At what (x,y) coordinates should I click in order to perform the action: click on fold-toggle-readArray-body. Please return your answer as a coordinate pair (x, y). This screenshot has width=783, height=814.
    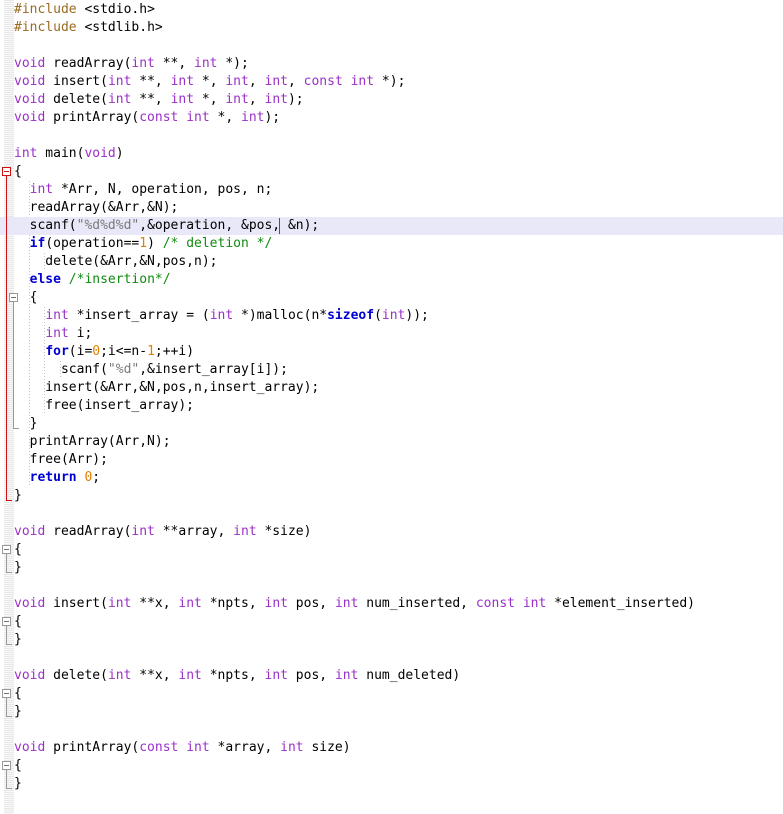
    Looking at the image, I should click on (6, 549).